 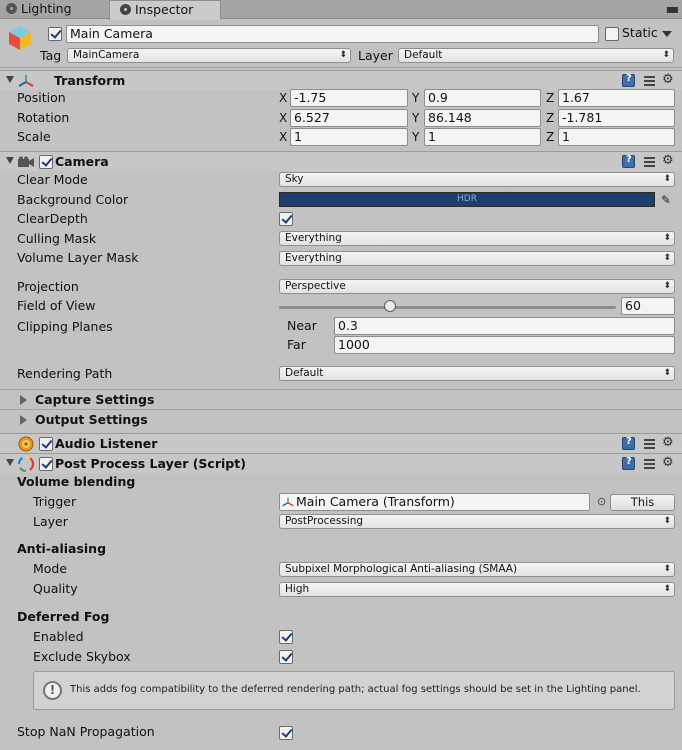 I want to click on tab-lighting-label: Lighting, so click(x=46, y=8).